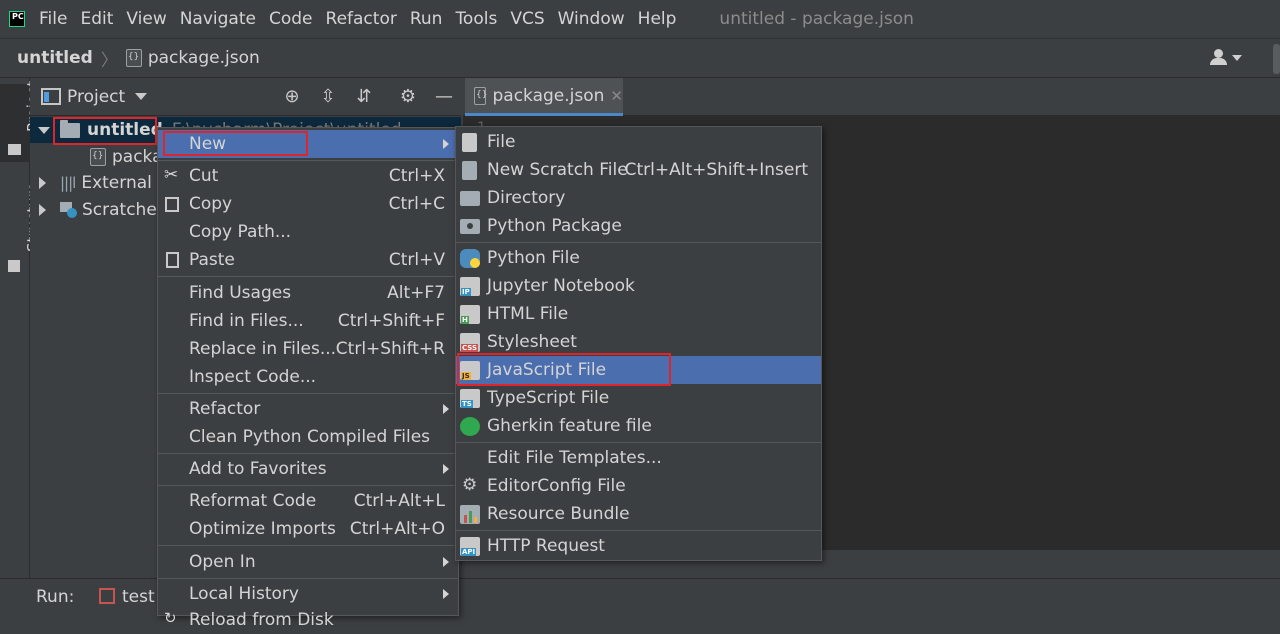  What do you see at coordinates (364, 97) in the screenshot?
I see `collapse-all-icon: ⇵` at bounding box center [364, 97].